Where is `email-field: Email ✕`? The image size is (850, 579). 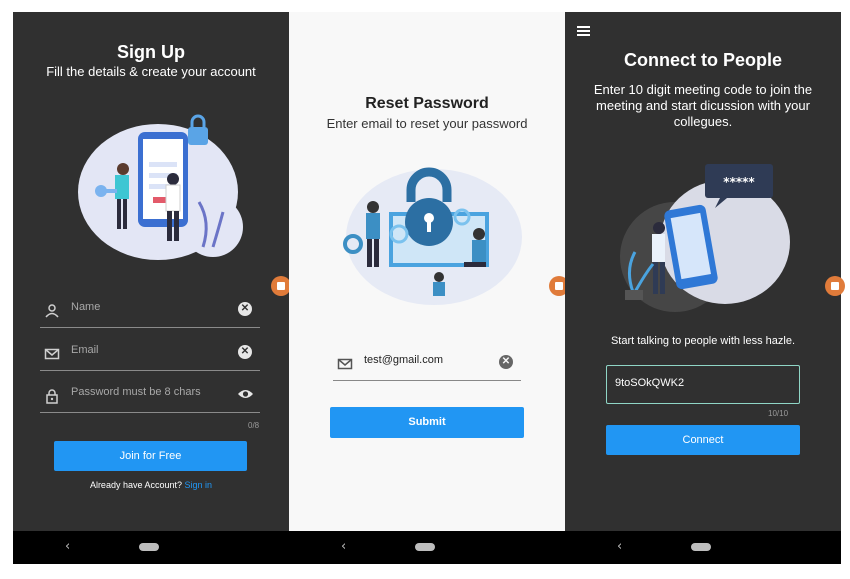 email-field: Email ✕ is located at coordinates (150, 355).